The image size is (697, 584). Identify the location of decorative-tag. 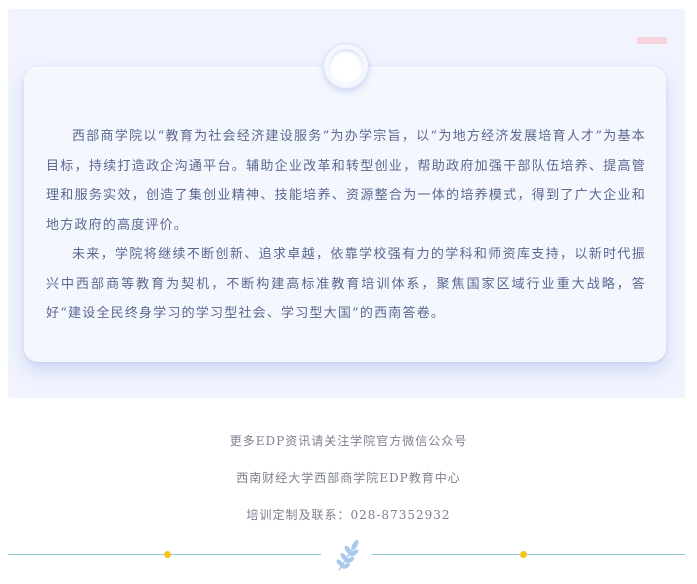
(652, 40).